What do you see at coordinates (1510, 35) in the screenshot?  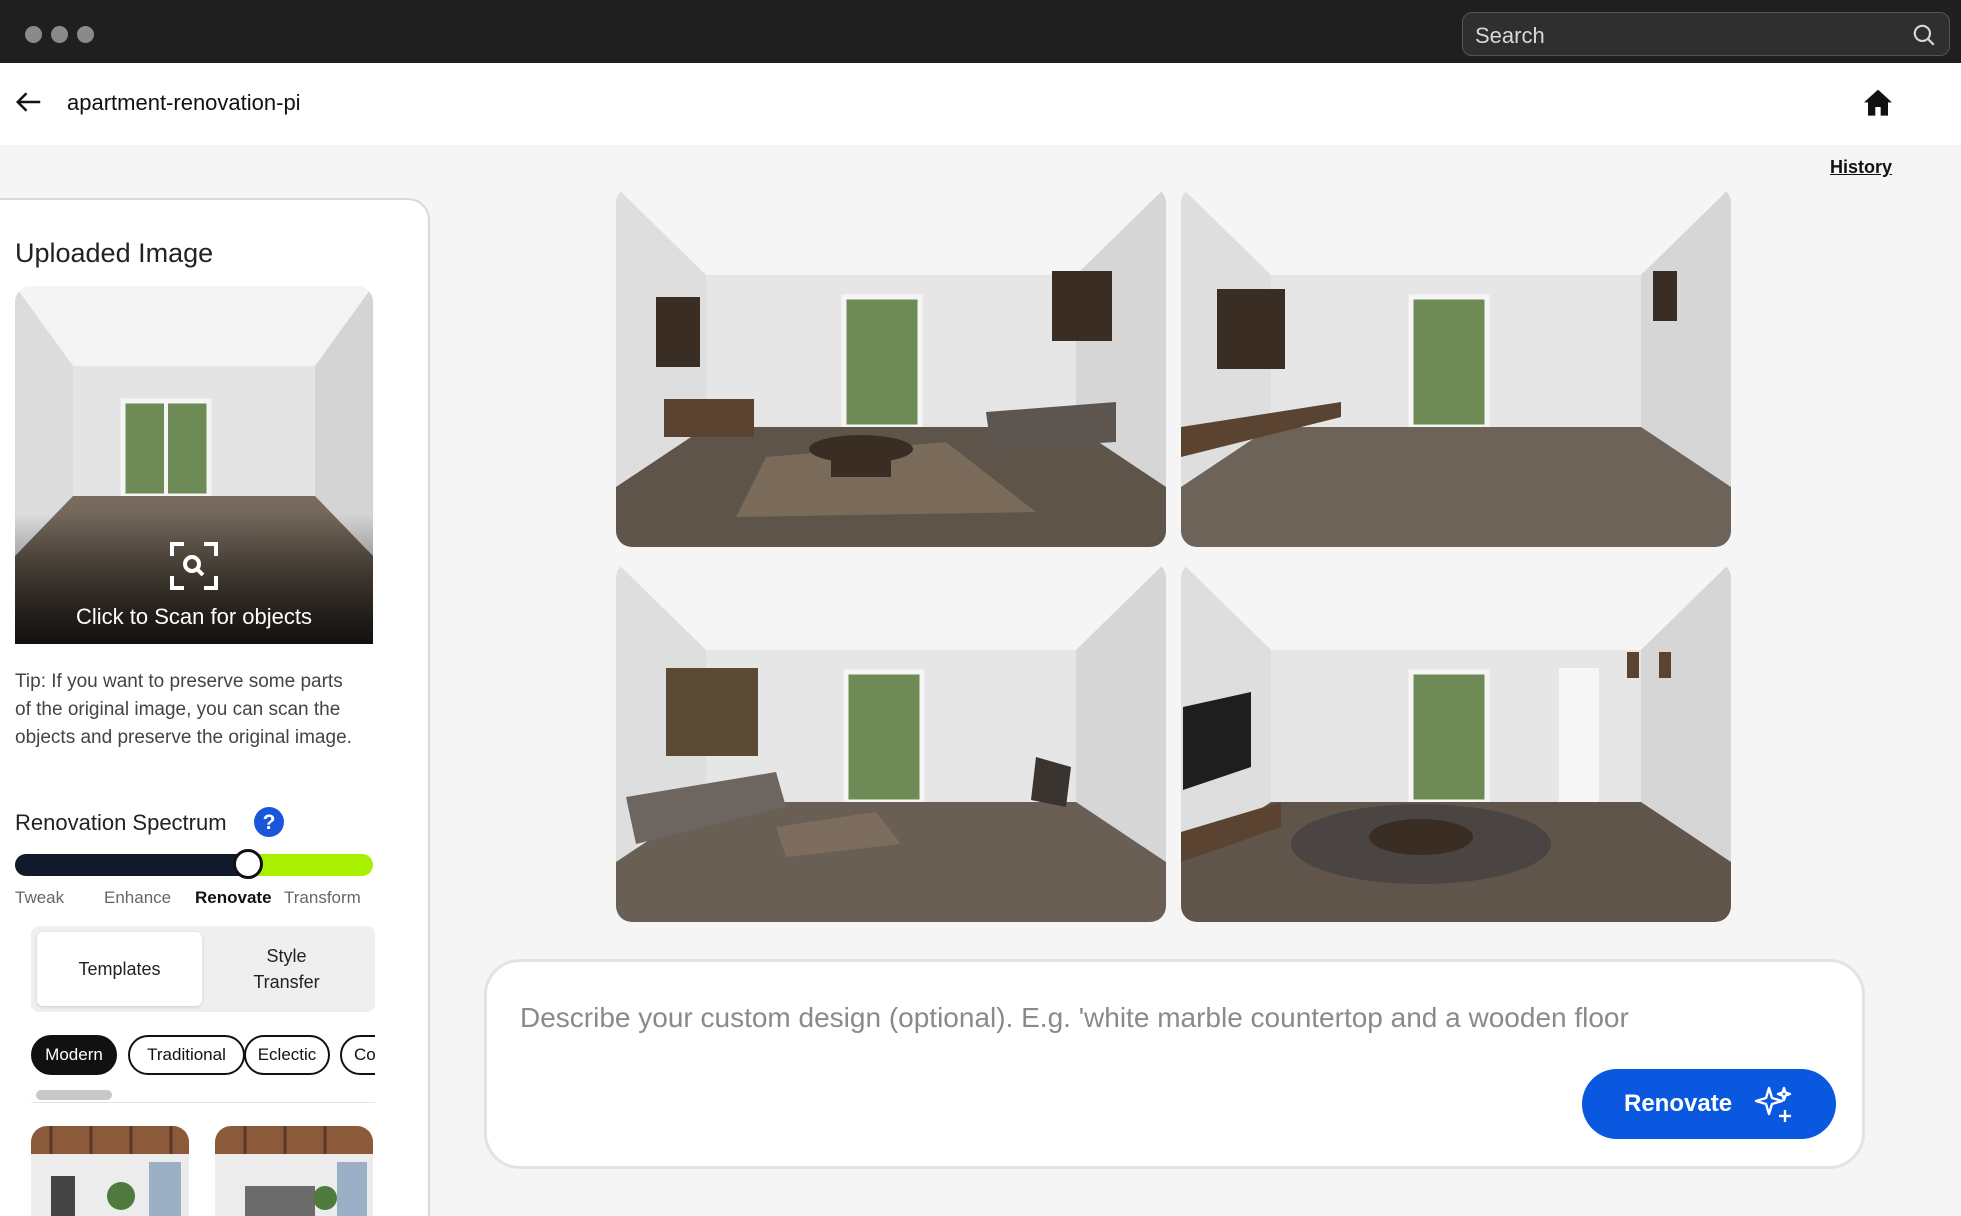 I see `search-placeholder: Search` at bounding box center [1510, 35].